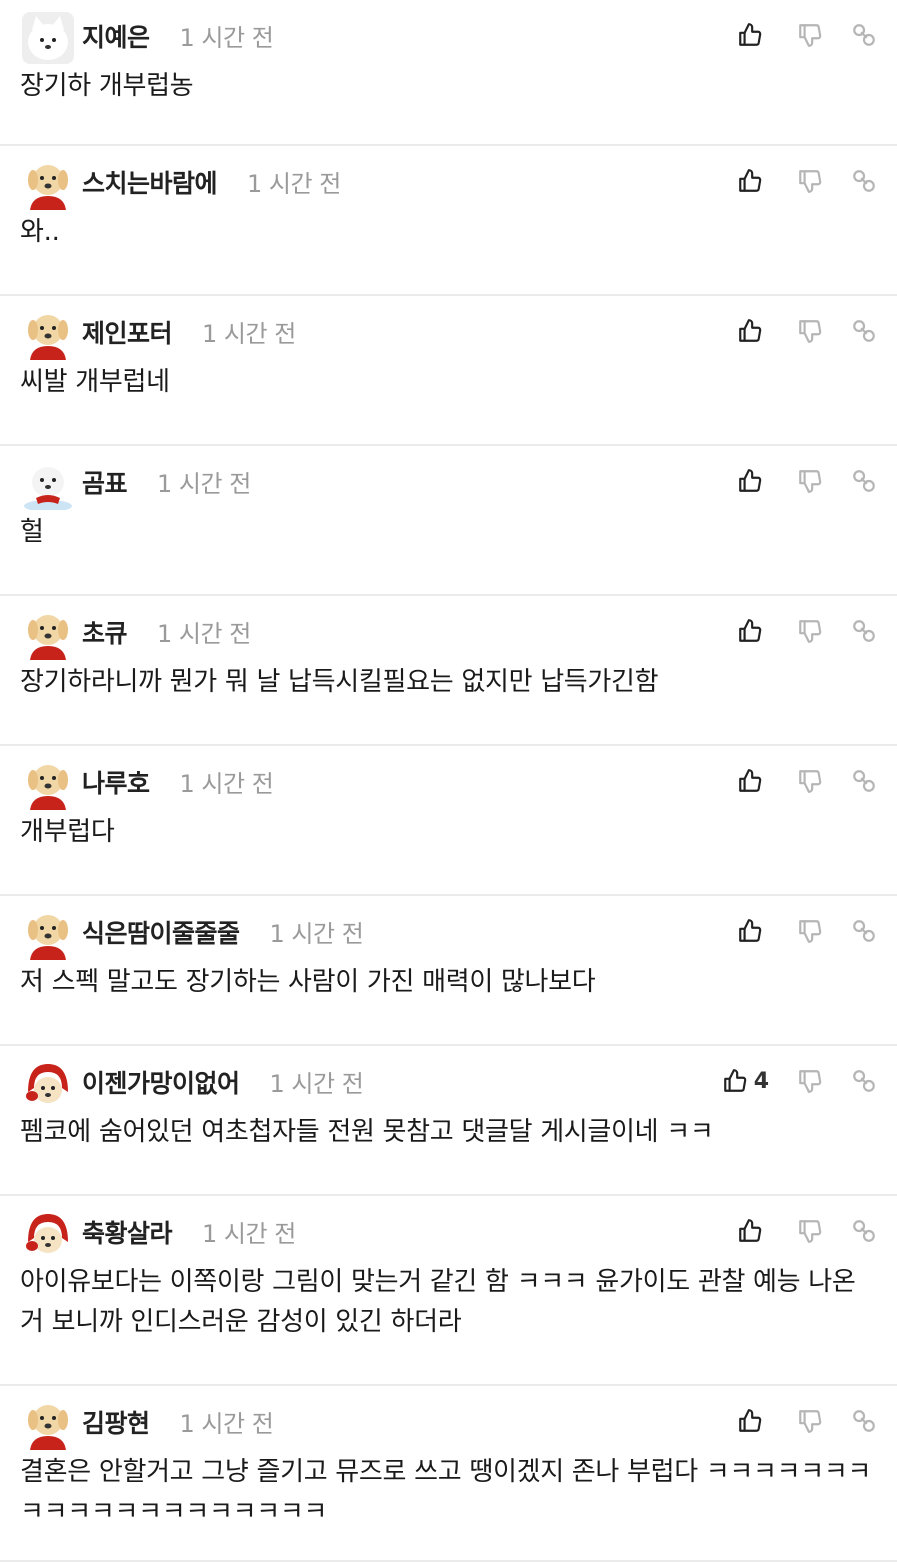  What do you see at coordinates (211, 182) in the screenshot?
I see `author-name: 스치는바람에 1 시간 전` at bounding box center [211, 182].